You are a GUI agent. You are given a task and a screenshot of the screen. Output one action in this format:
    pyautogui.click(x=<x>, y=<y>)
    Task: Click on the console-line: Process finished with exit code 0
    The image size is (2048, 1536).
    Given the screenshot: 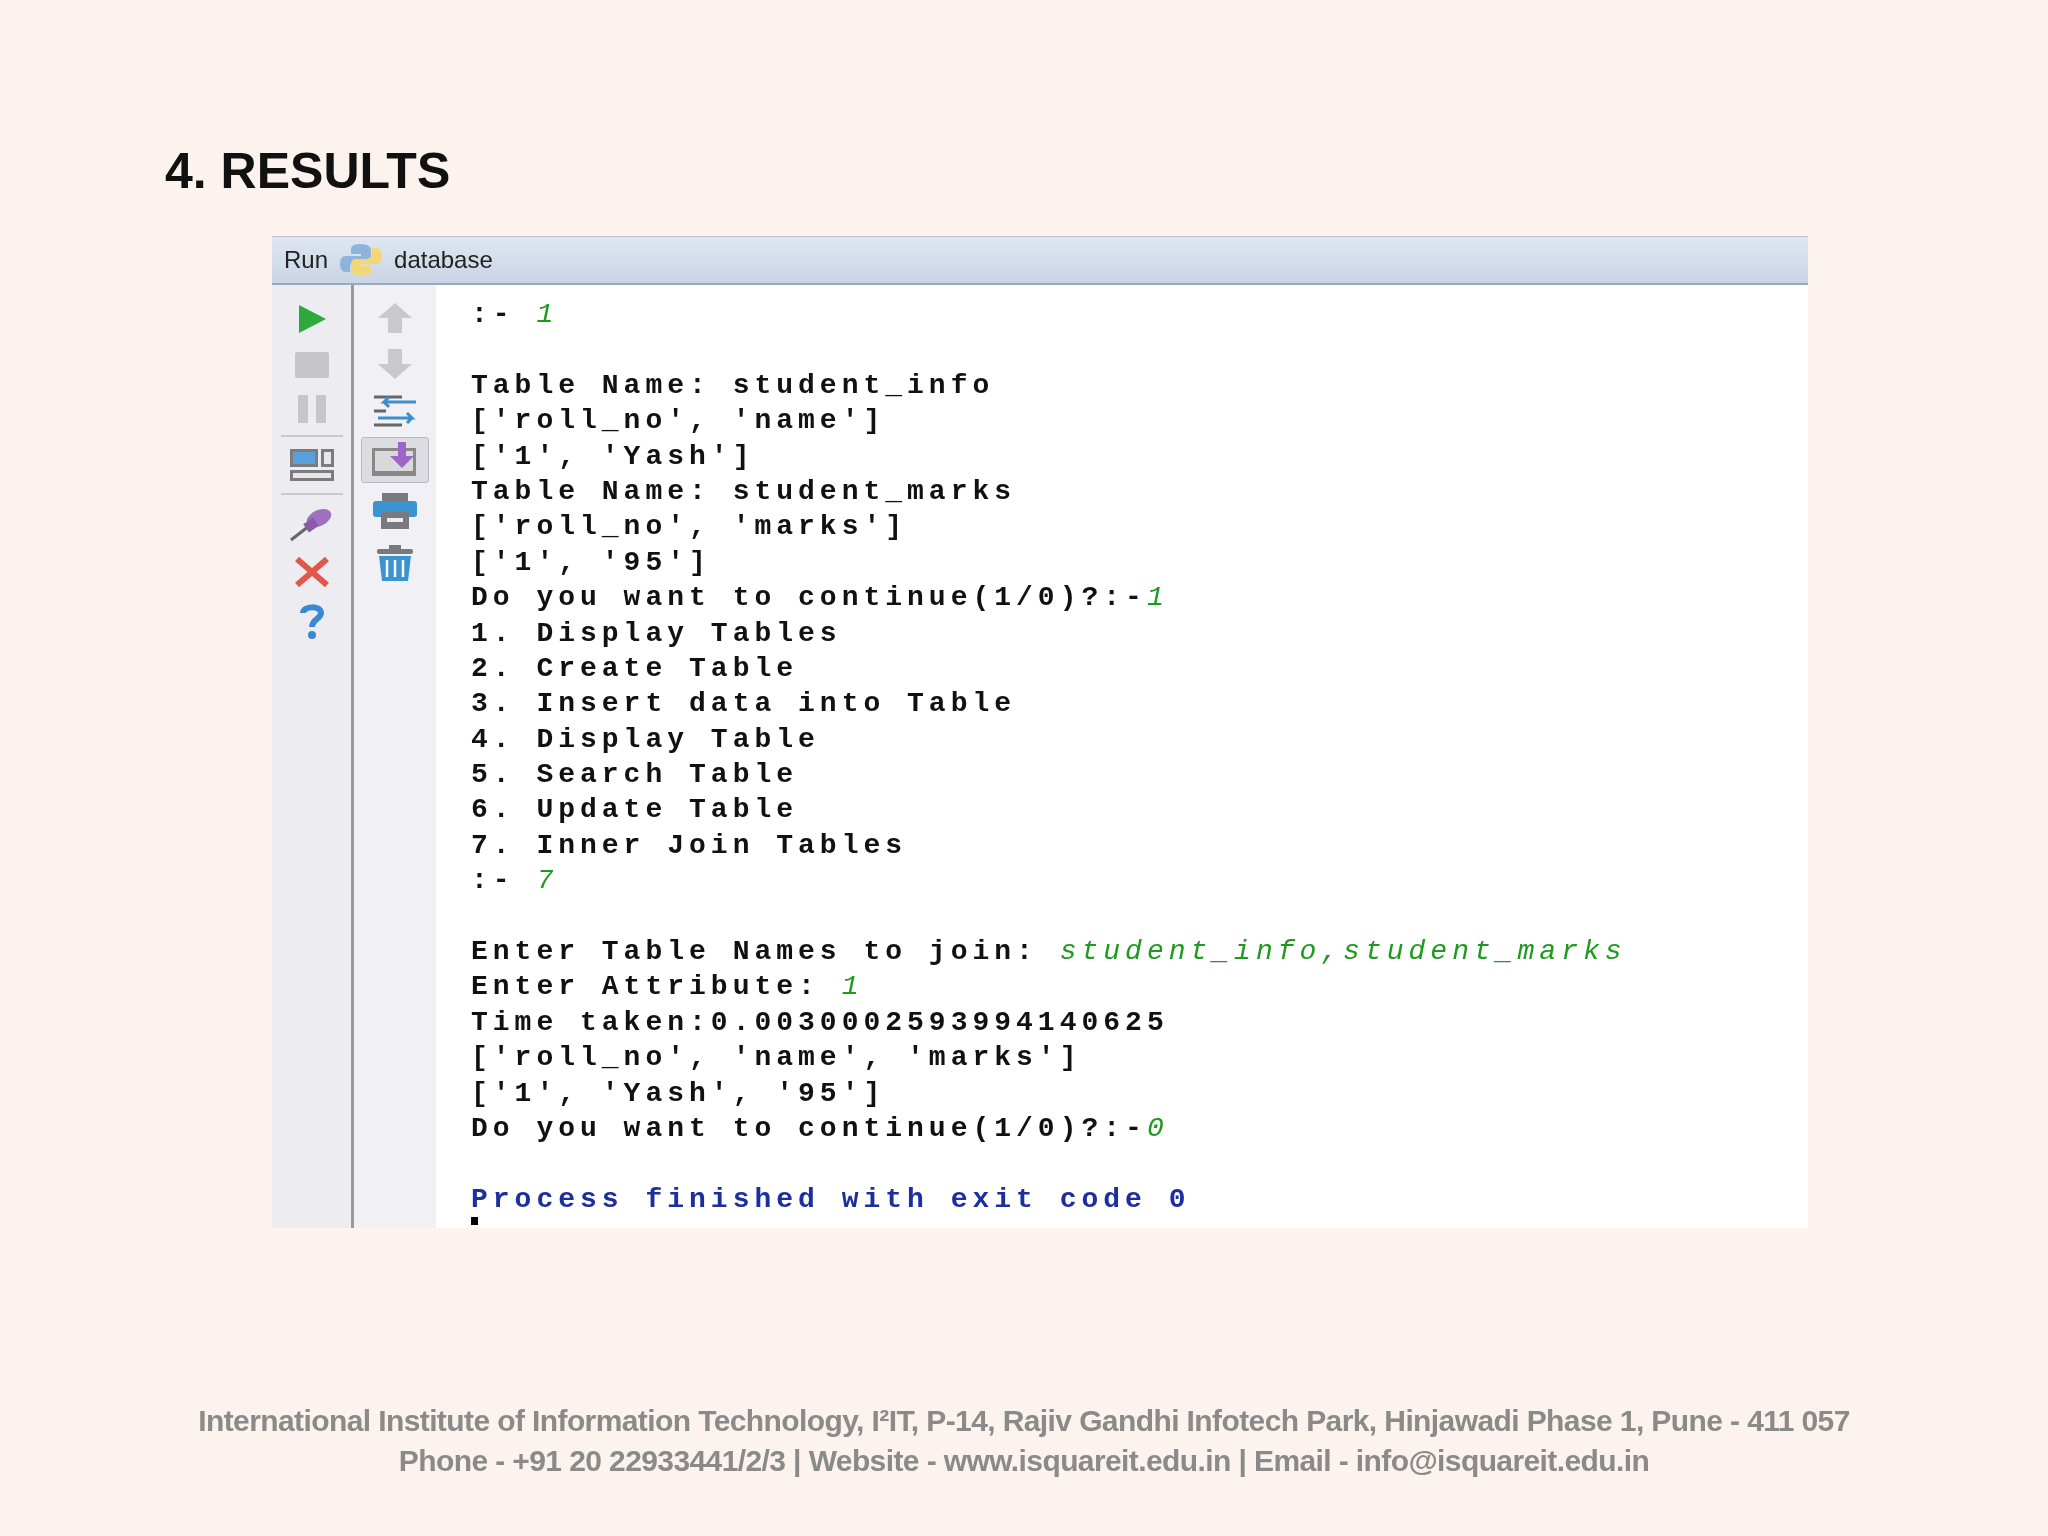 What is the action you would take?
    pyautogui.click(x=831, y=1199)
    